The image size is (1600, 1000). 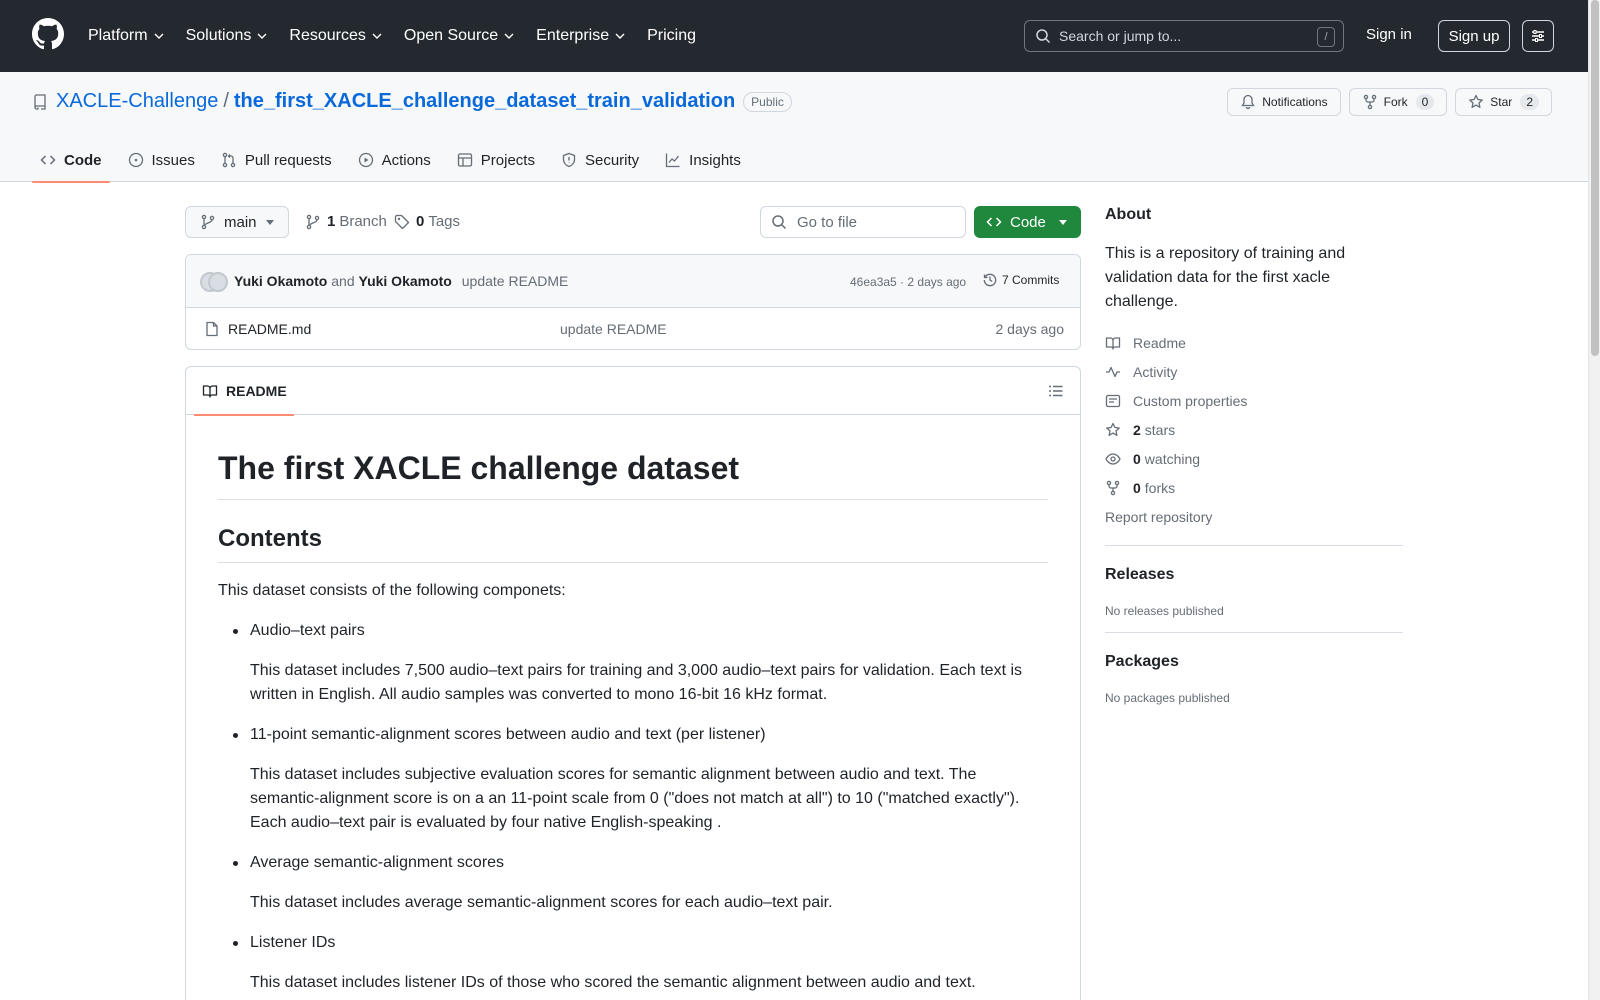 What do you see at coordinates (48, 34) in the screenshot?
I see `github-logo-icon` at bounding box center [48, 34].